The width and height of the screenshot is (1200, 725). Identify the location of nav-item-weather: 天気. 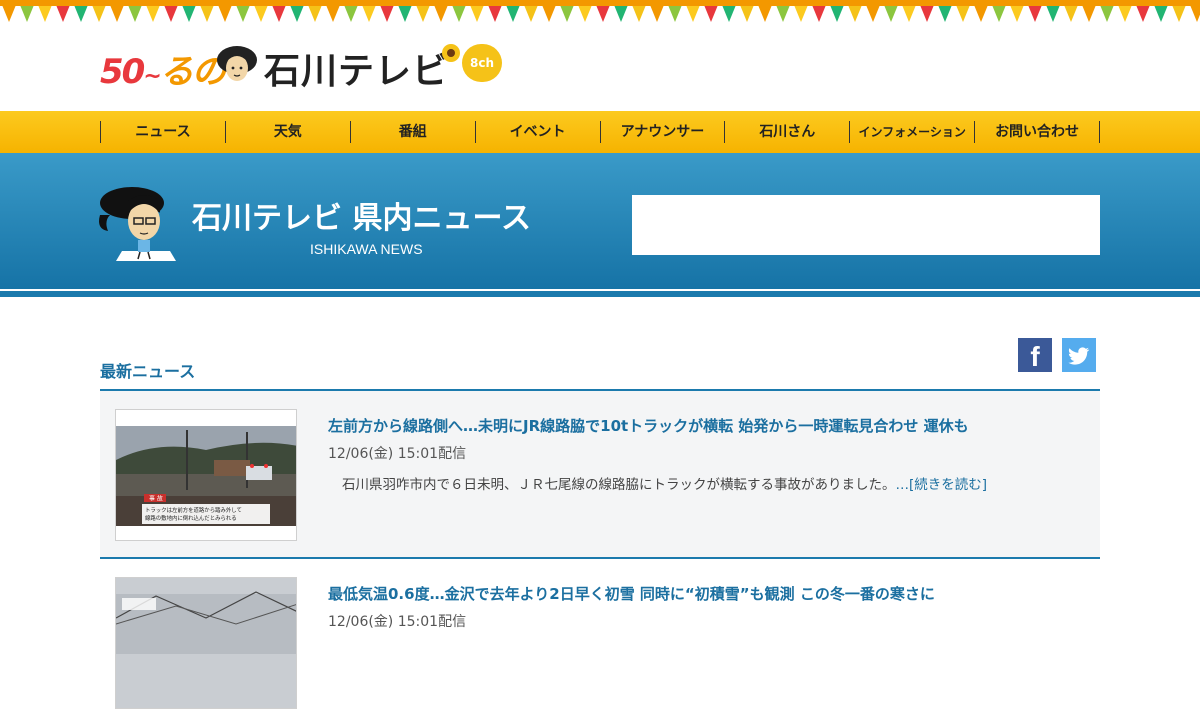
(288, 132).